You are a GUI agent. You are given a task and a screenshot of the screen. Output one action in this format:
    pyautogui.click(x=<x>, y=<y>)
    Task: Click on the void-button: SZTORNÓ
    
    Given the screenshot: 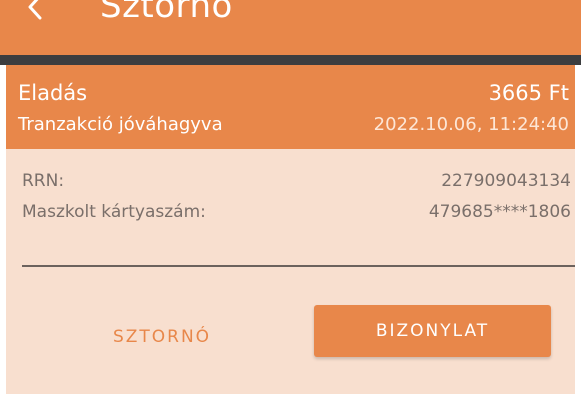 What is the action you would take?
    pyautogui.click(x=162, y=337)
    